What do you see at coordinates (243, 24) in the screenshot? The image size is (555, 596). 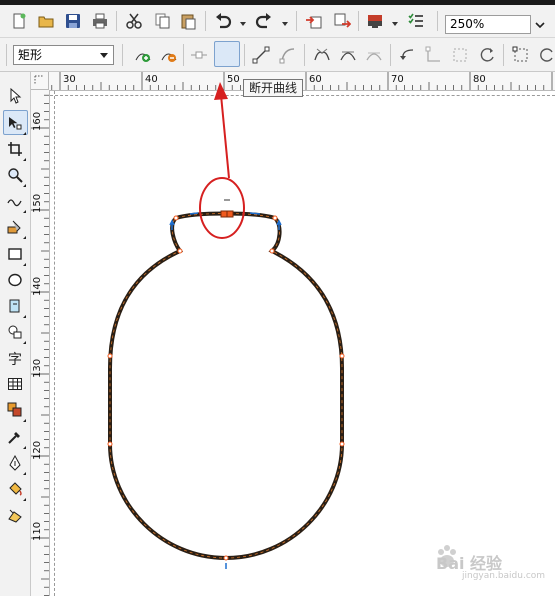 I see `undo-dropdown-arrow` at bounding box center [243, 24].